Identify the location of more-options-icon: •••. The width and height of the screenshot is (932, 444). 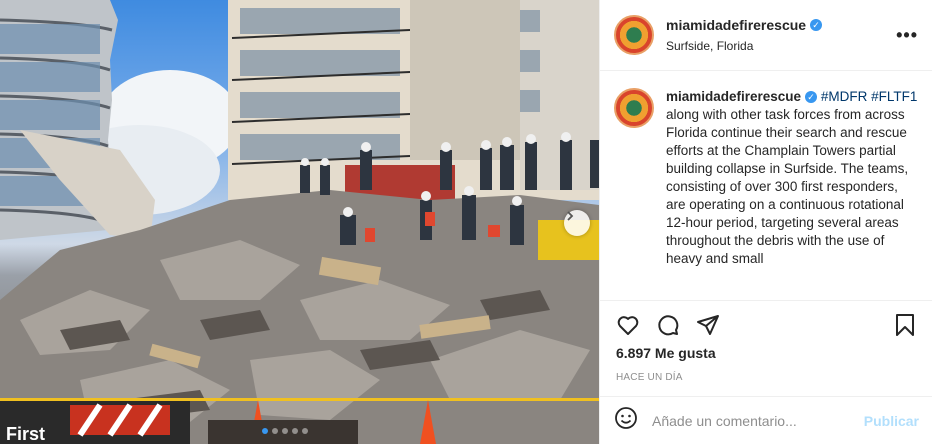
(907, 35).